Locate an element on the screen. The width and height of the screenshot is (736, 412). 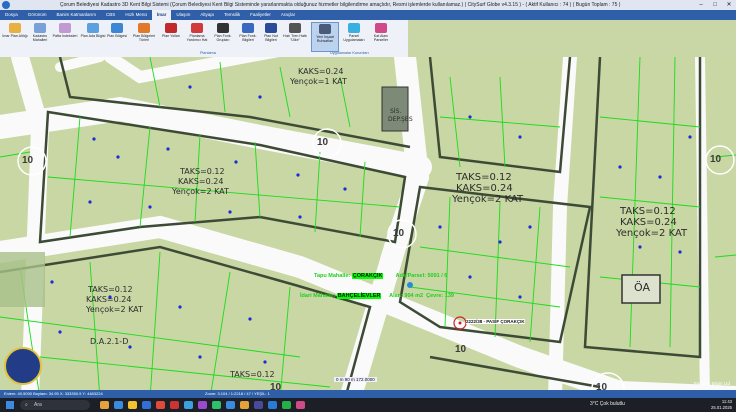
map-credit: Pathaus Bilgin Ltd is located at coordinates (711, 383).